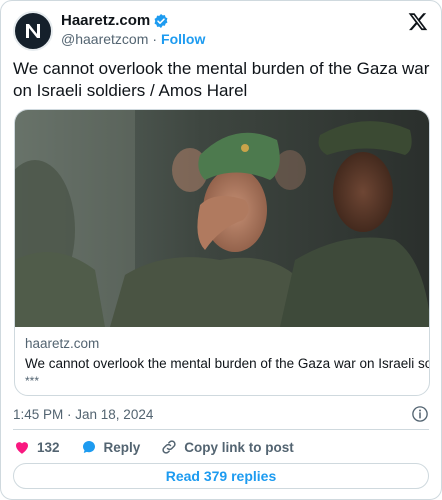 The height and width of the screenshot is (500, 442). Describe the element at coordinates (88, 447) in the screenshot. I see `speech-bubble-icon` at that location.